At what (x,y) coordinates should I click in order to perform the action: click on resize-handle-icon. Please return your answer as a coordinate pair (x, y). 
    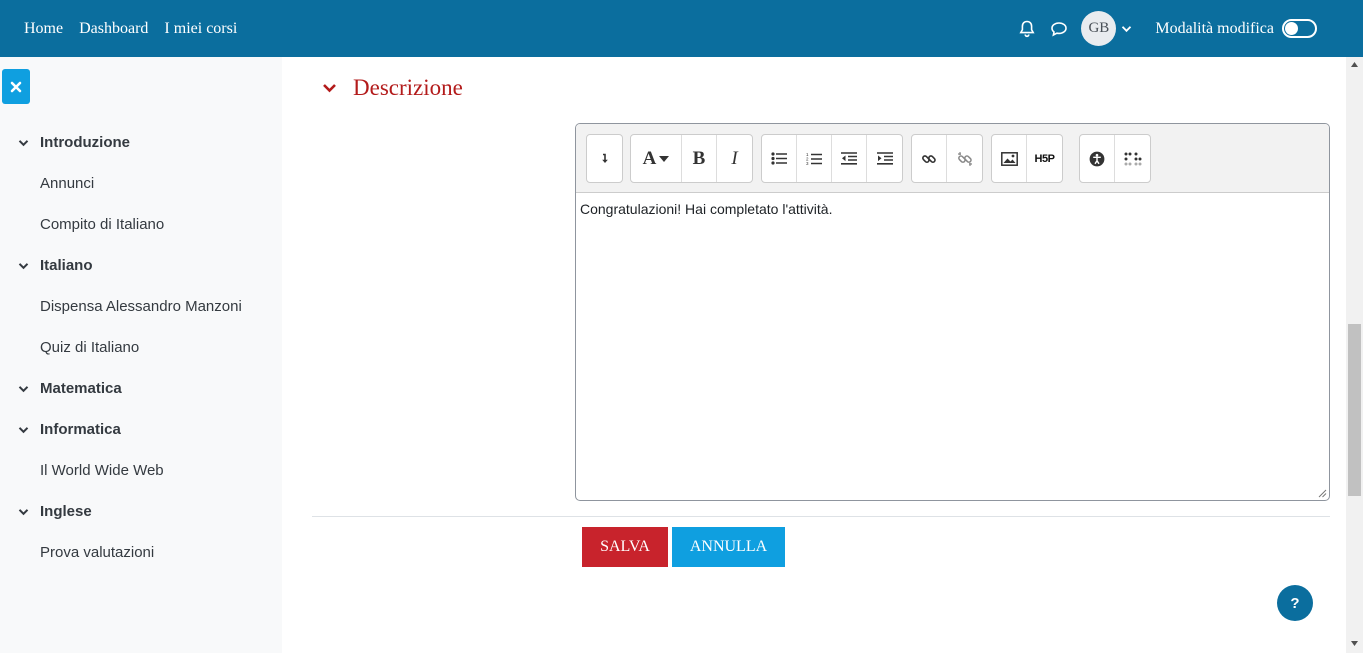
    Looking at the image, I should click on (1322, 493).